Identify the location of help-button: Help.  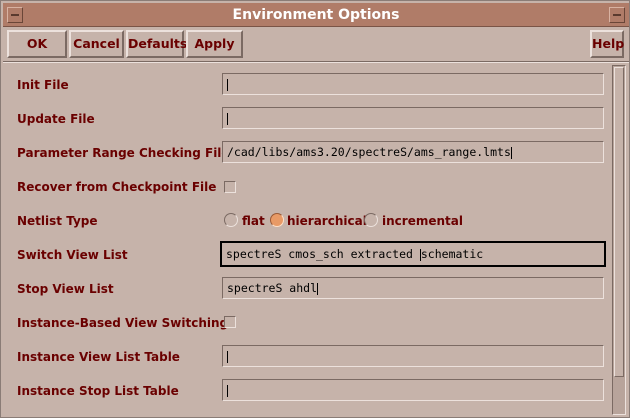
(607, 44).